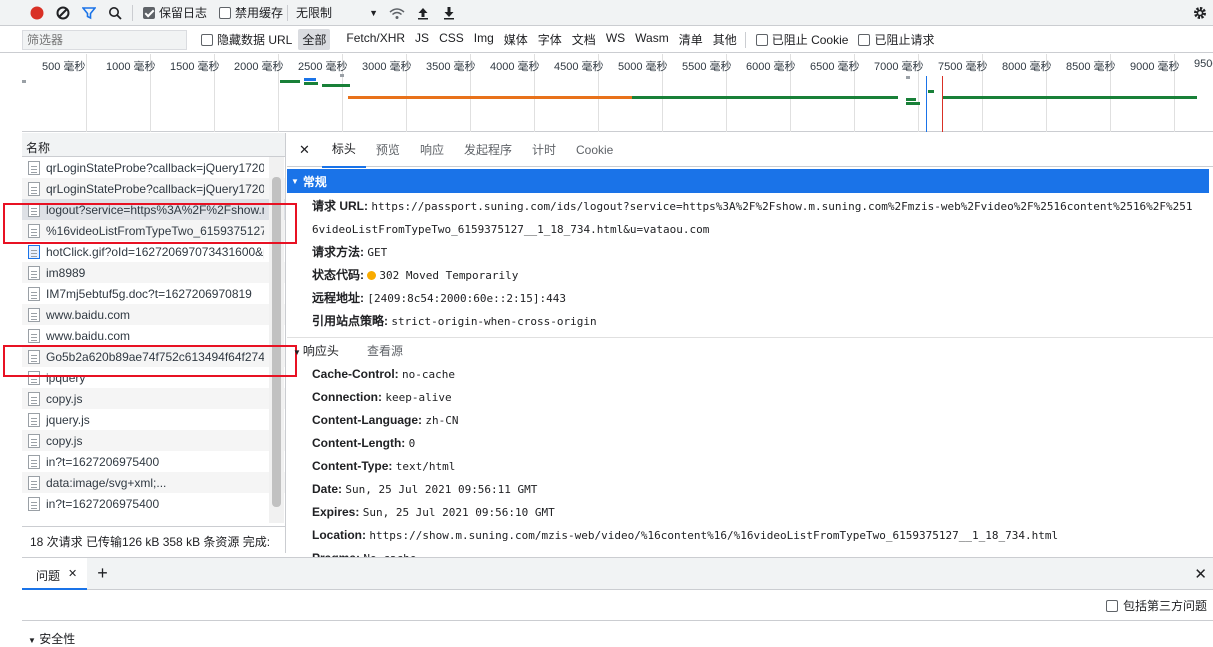  I want to click on type-filter-7: 文档, so click(584, 39).